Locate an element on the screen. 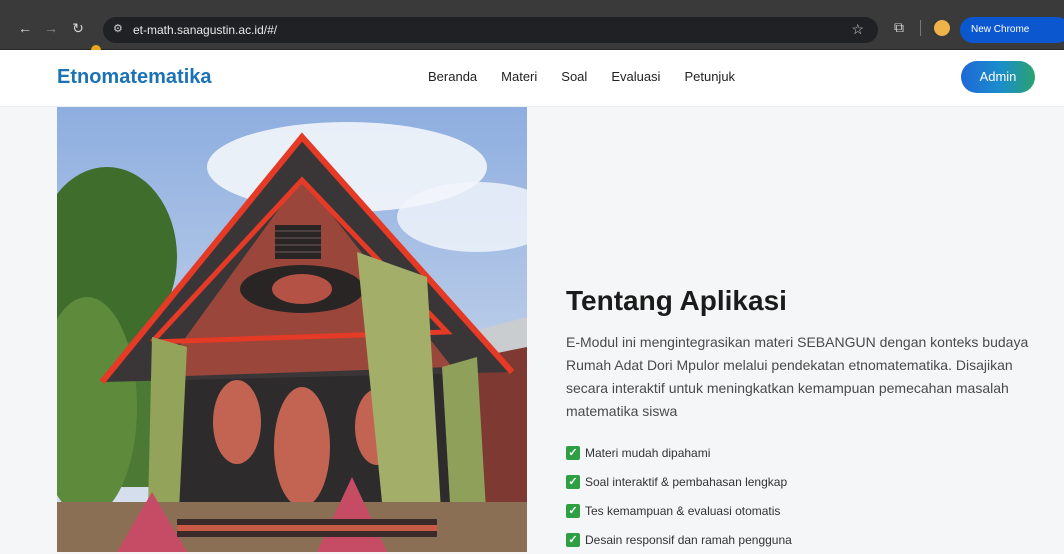 Image resolution: width=1064 pixels, height=554 pixels. site-info-icon: ⚙ is located at coordinates (120, 29).